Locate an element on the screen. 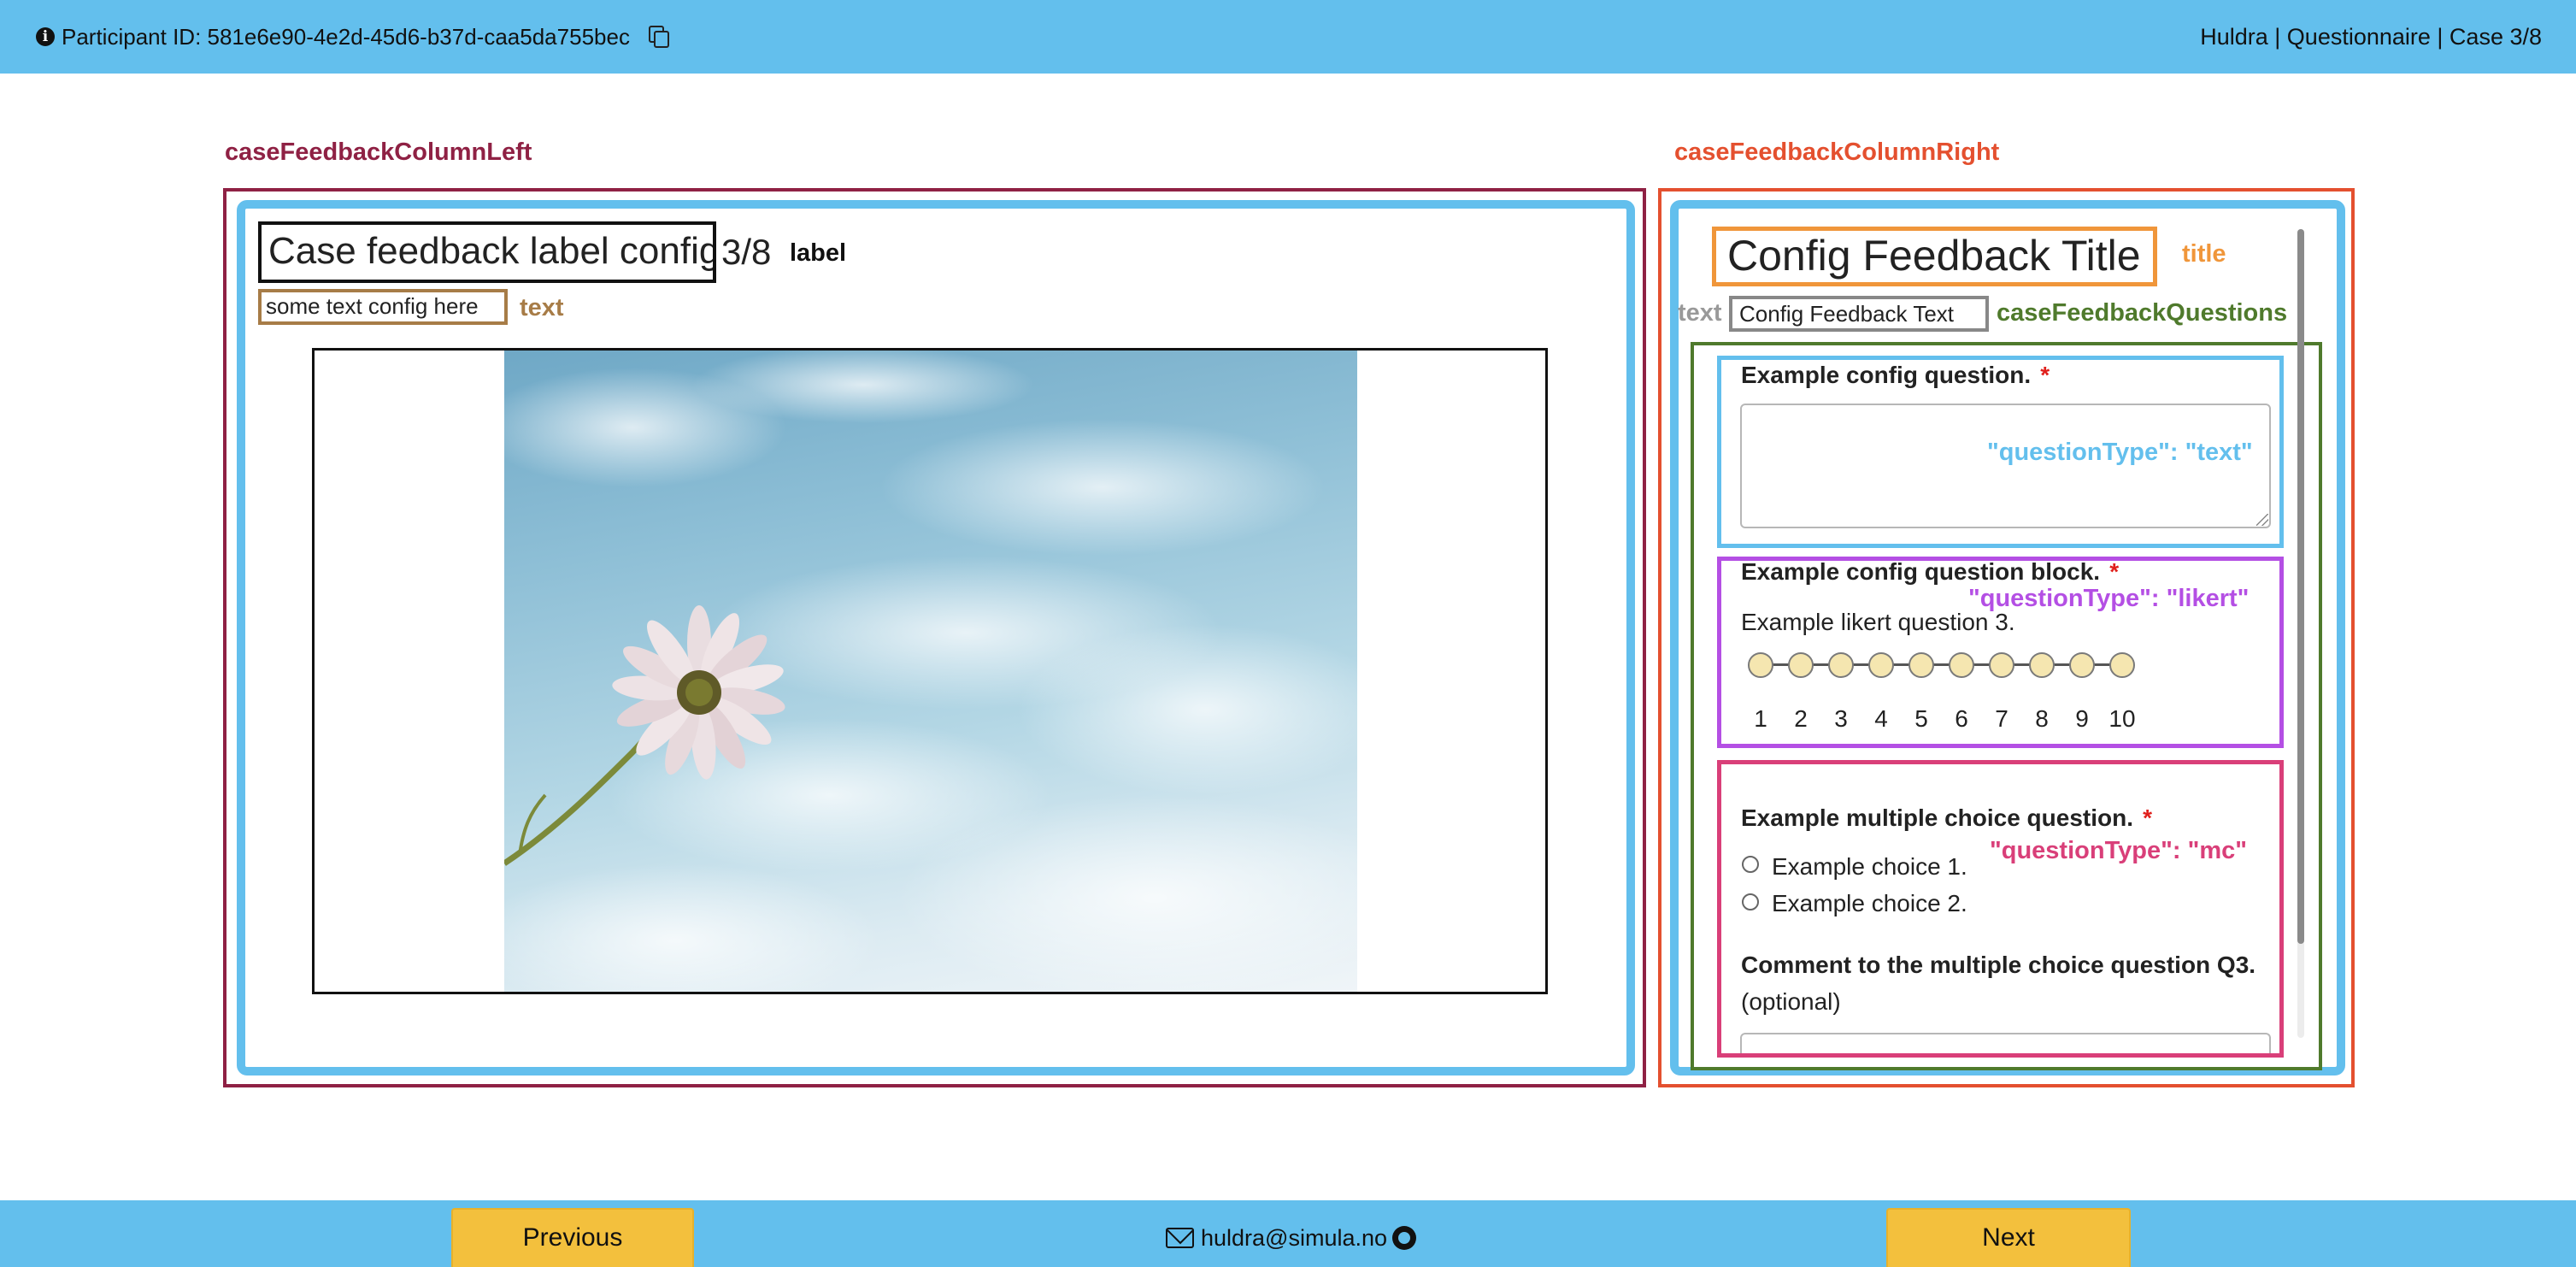  likert-number: 9 is located at coordinates (2082, 718).